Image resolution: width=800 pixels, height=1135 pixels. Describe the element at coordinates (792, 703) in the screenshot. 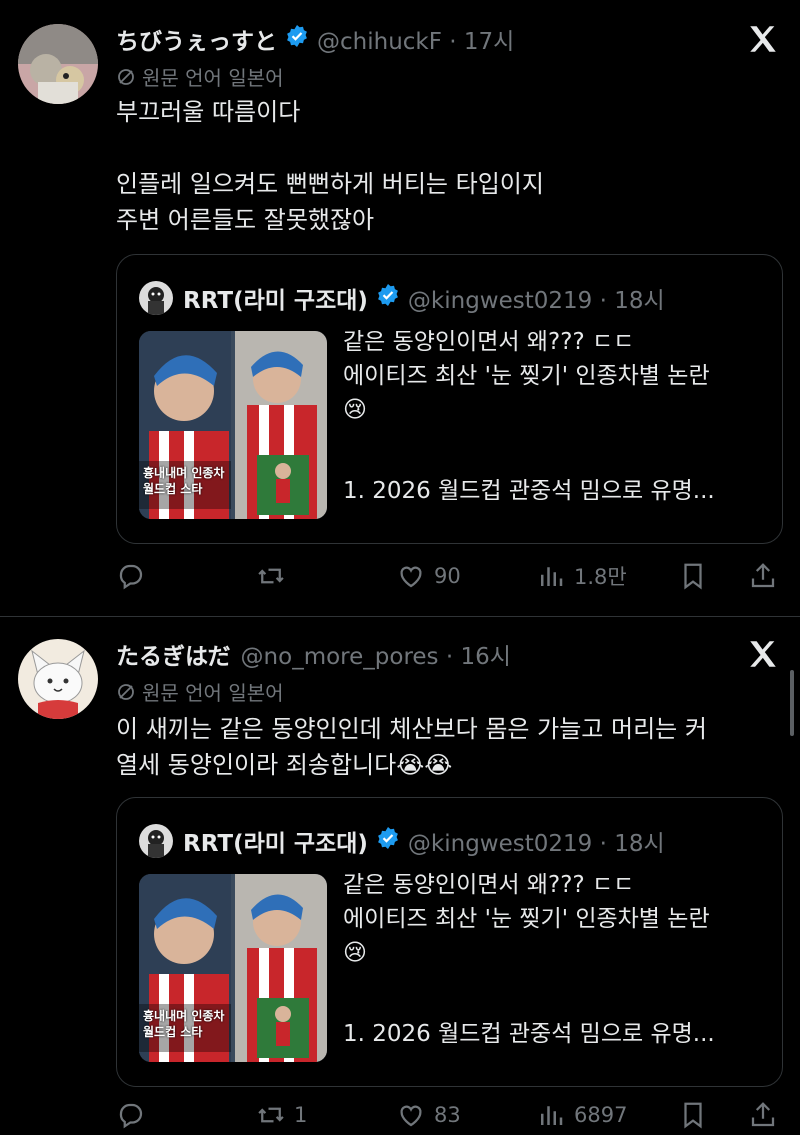

I see `scrollbar` at that location.